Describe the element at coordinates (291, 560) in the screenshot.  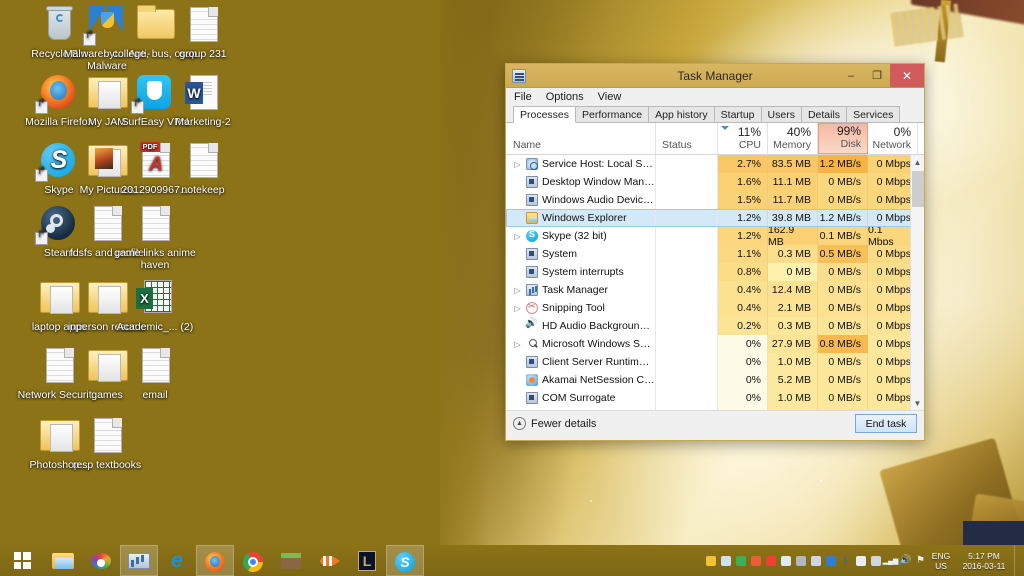
I see `taskbar-minecraft` at that location.